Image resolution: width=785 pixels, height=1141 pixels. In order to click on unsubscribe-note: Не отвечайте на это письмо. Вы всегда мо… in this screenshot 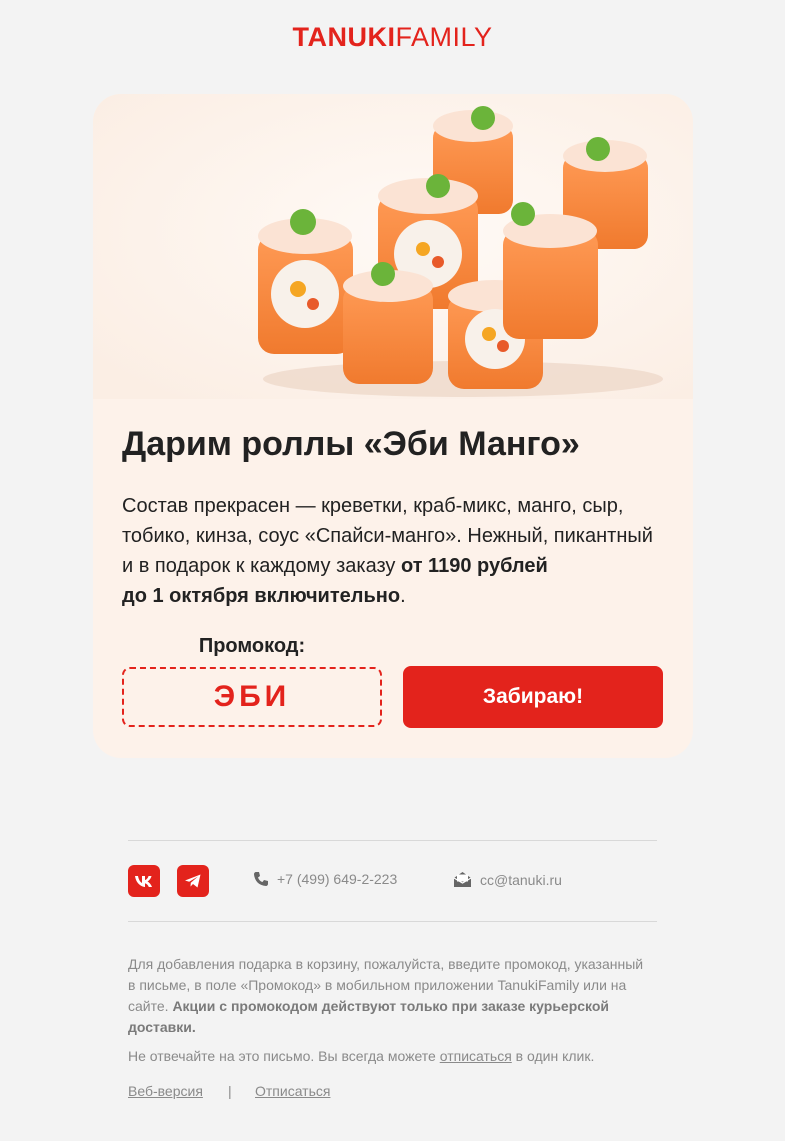, I will do `click(398, 1056)`.